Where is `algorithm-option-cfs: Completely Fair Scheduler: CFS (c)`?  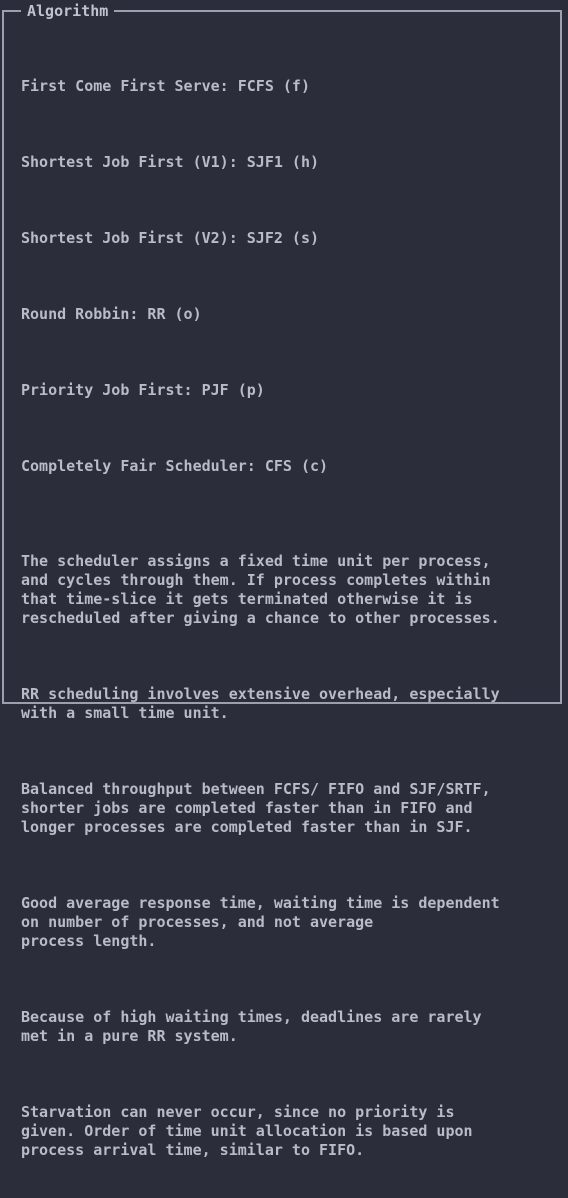
algorithm-option-cfs: Completely Fair Scheduler: CFS (c) is located at coordinates (291, 466).